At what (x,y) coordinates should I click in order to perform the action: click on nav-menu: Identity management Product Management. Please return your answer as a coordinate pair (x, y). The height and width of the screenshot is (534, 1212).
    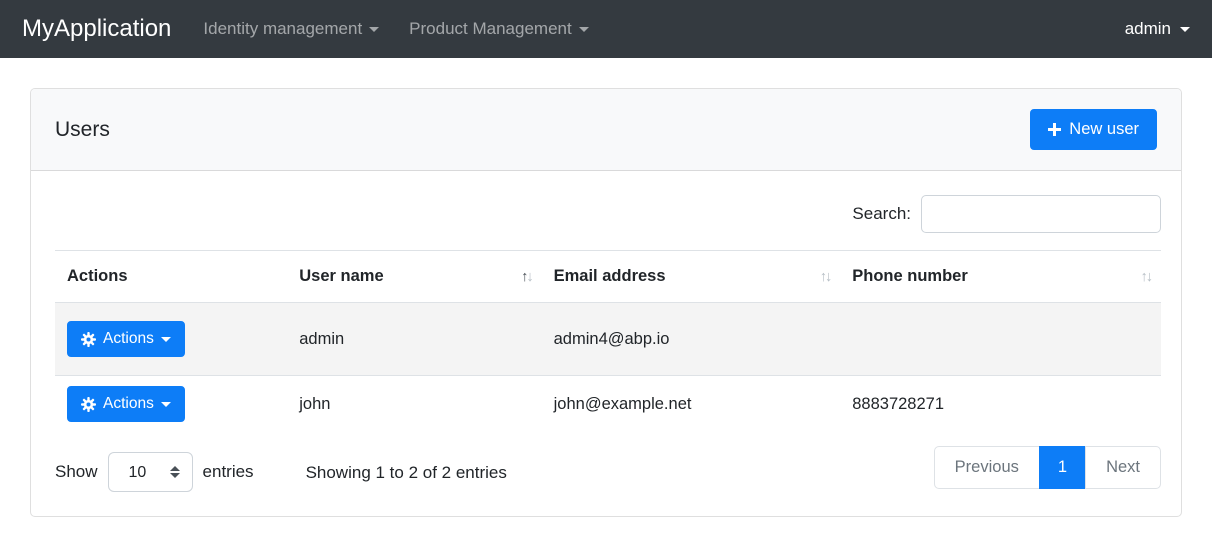
    Looking at the image, I should click on (663, 29).